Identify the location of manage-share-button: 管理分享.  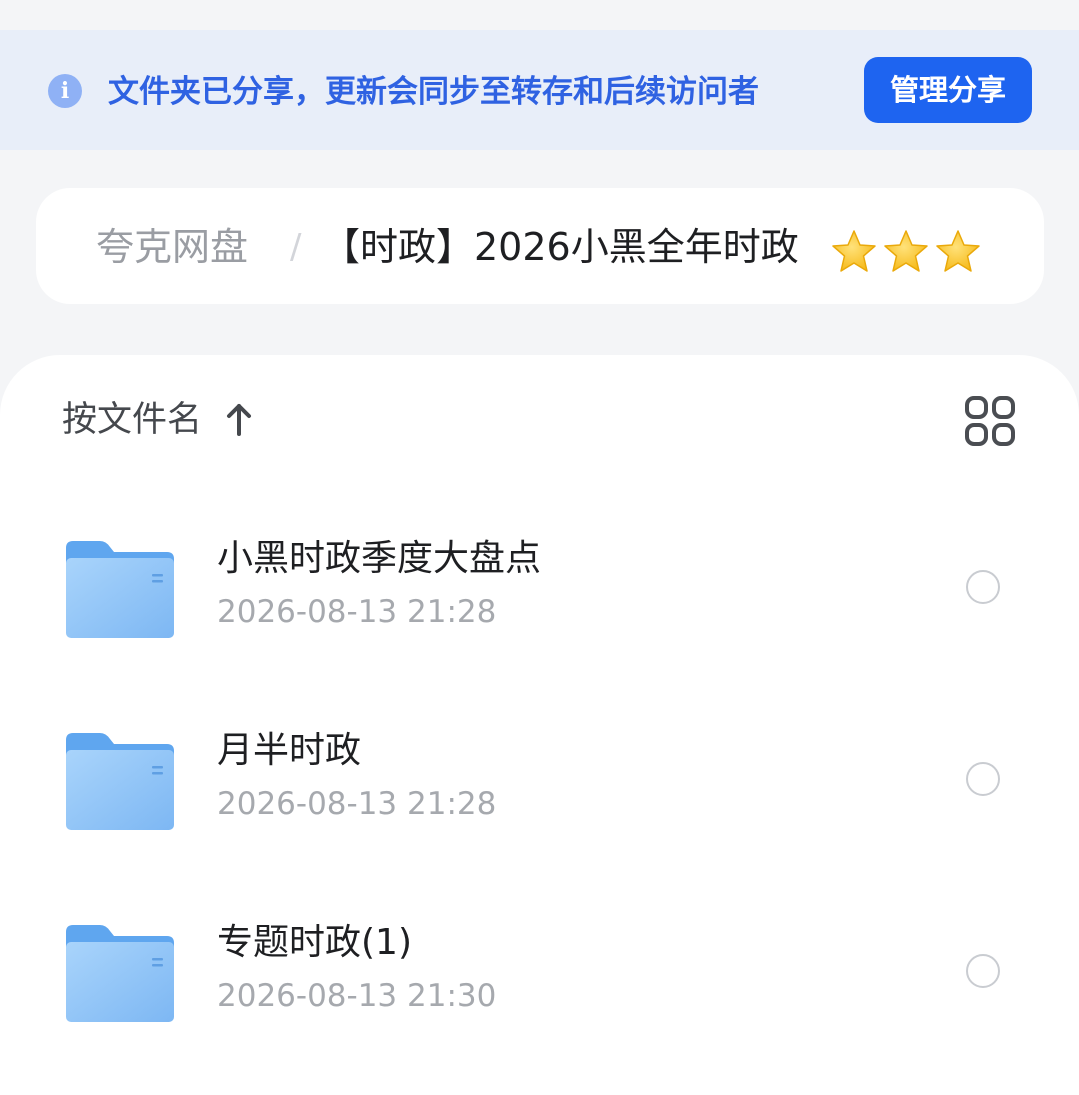
(948, 90).